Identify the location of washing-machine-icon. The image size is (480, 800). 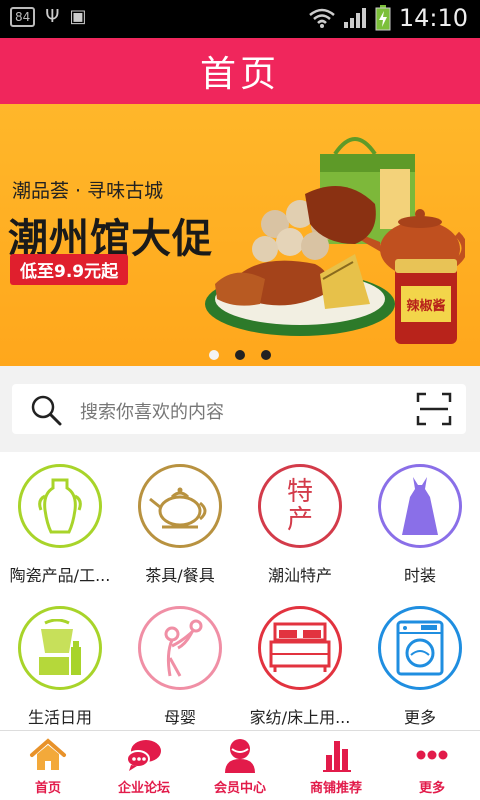
(420, 648).